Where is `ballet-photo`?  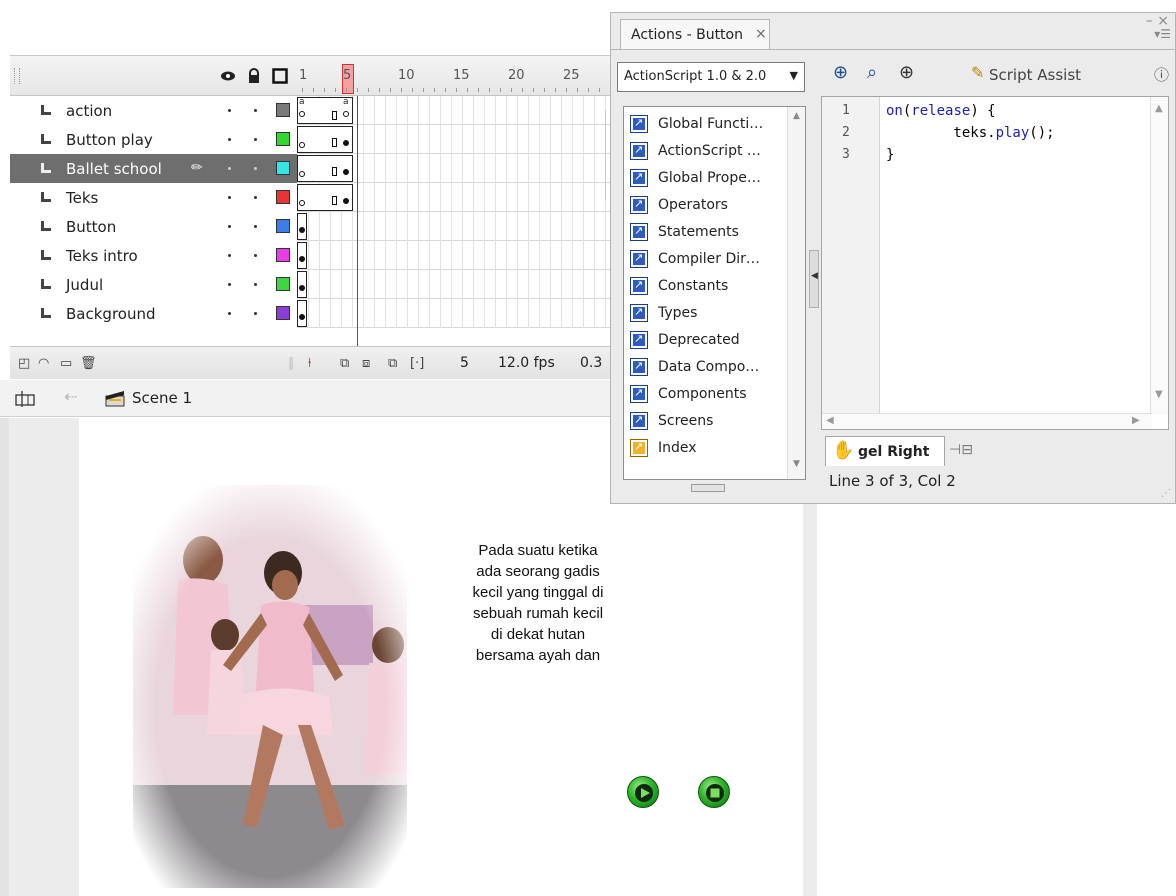 ballet-photo is located at coordinates (270, 686).